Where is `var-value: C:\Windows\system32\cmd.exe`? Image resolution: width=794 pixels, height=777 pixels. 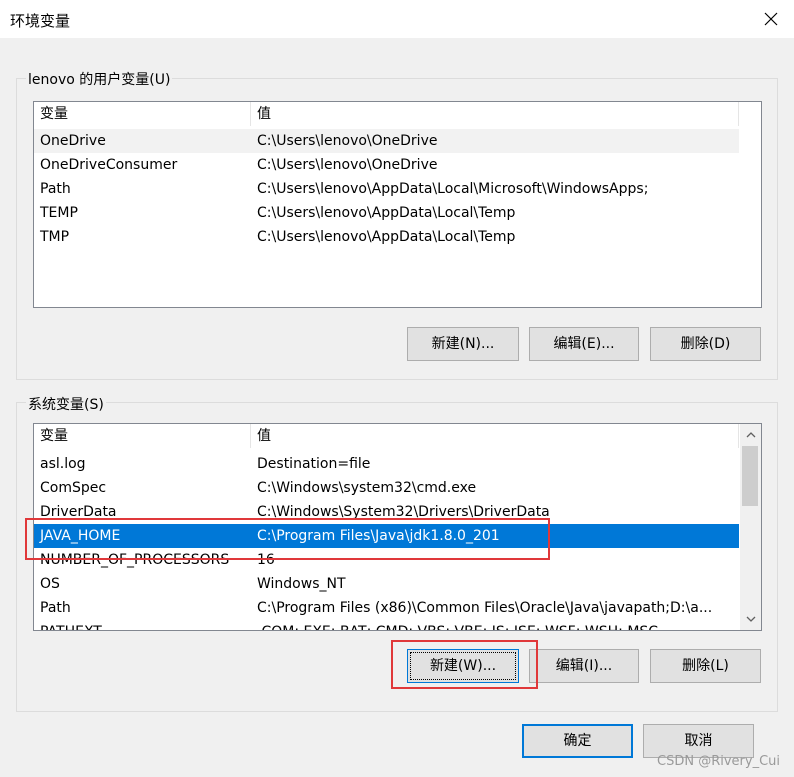
var-value: C:\Windows\system32\cmd.exe is located at coordinates (367, 488).